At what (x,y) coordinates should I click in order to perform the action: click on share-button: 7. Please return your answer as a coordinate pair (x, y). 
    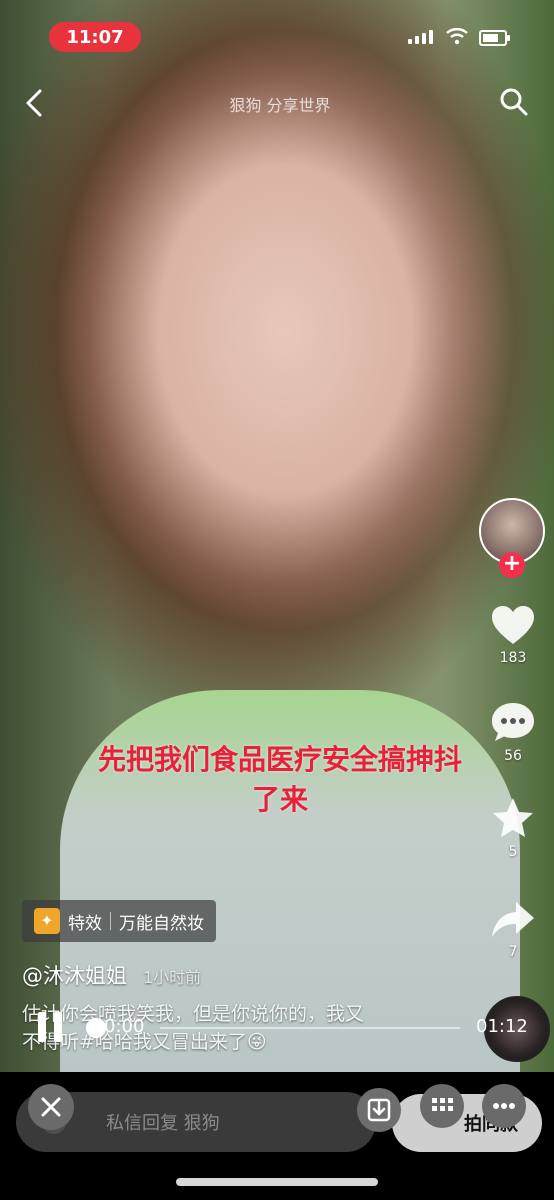
    Looking at the image, I should click on (513, 930).